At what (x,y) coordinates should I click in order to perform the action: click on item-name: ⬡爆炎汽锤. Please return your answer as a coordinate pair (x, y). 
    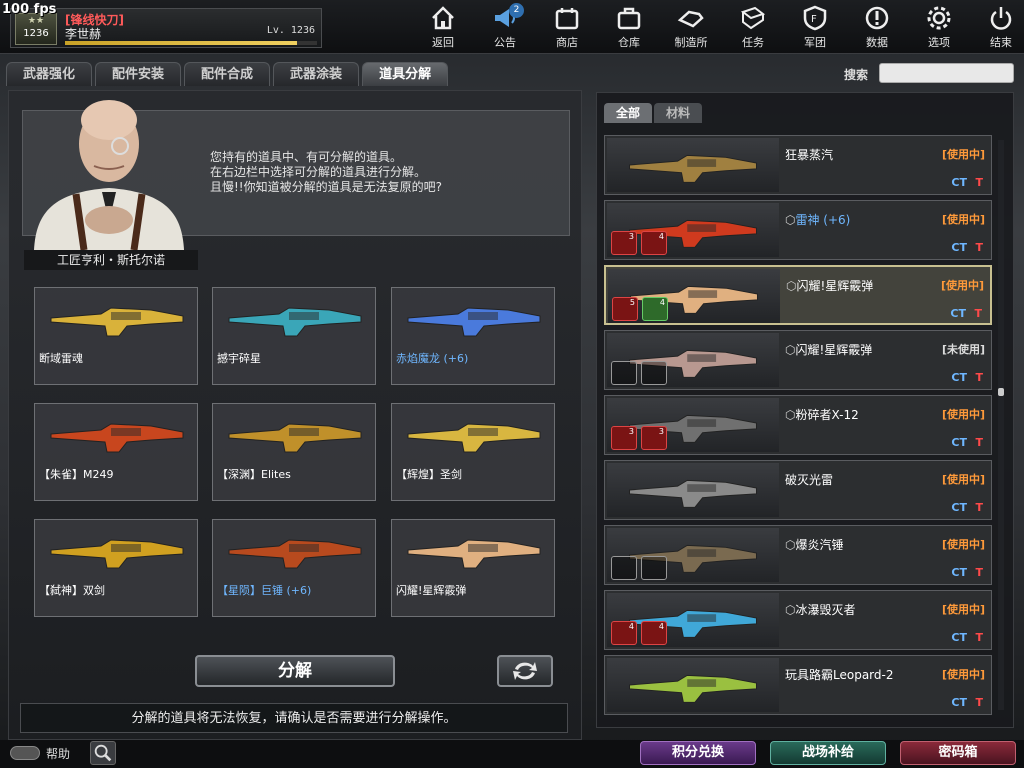
    Looking at the image, I should click on (814, 544).